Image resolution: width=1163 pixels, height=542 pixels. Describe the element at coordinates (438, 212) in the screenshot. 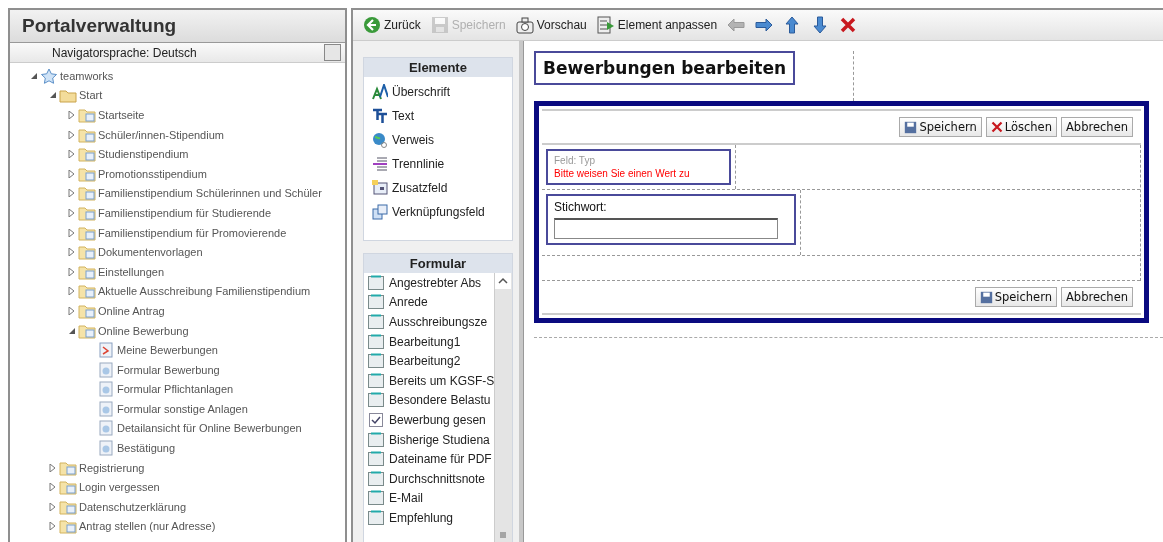

I see `element-item: Verknüpfungsfeld` at that location.